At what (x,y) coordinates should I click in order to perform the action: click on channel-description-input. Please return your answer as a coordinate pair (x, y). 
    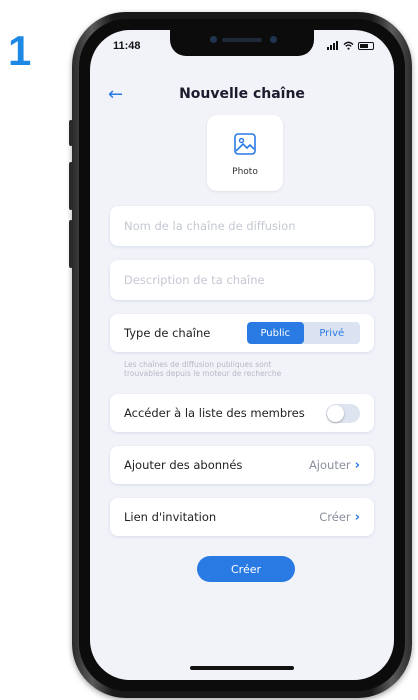
    Looking at the image, I should click on (242, 280).